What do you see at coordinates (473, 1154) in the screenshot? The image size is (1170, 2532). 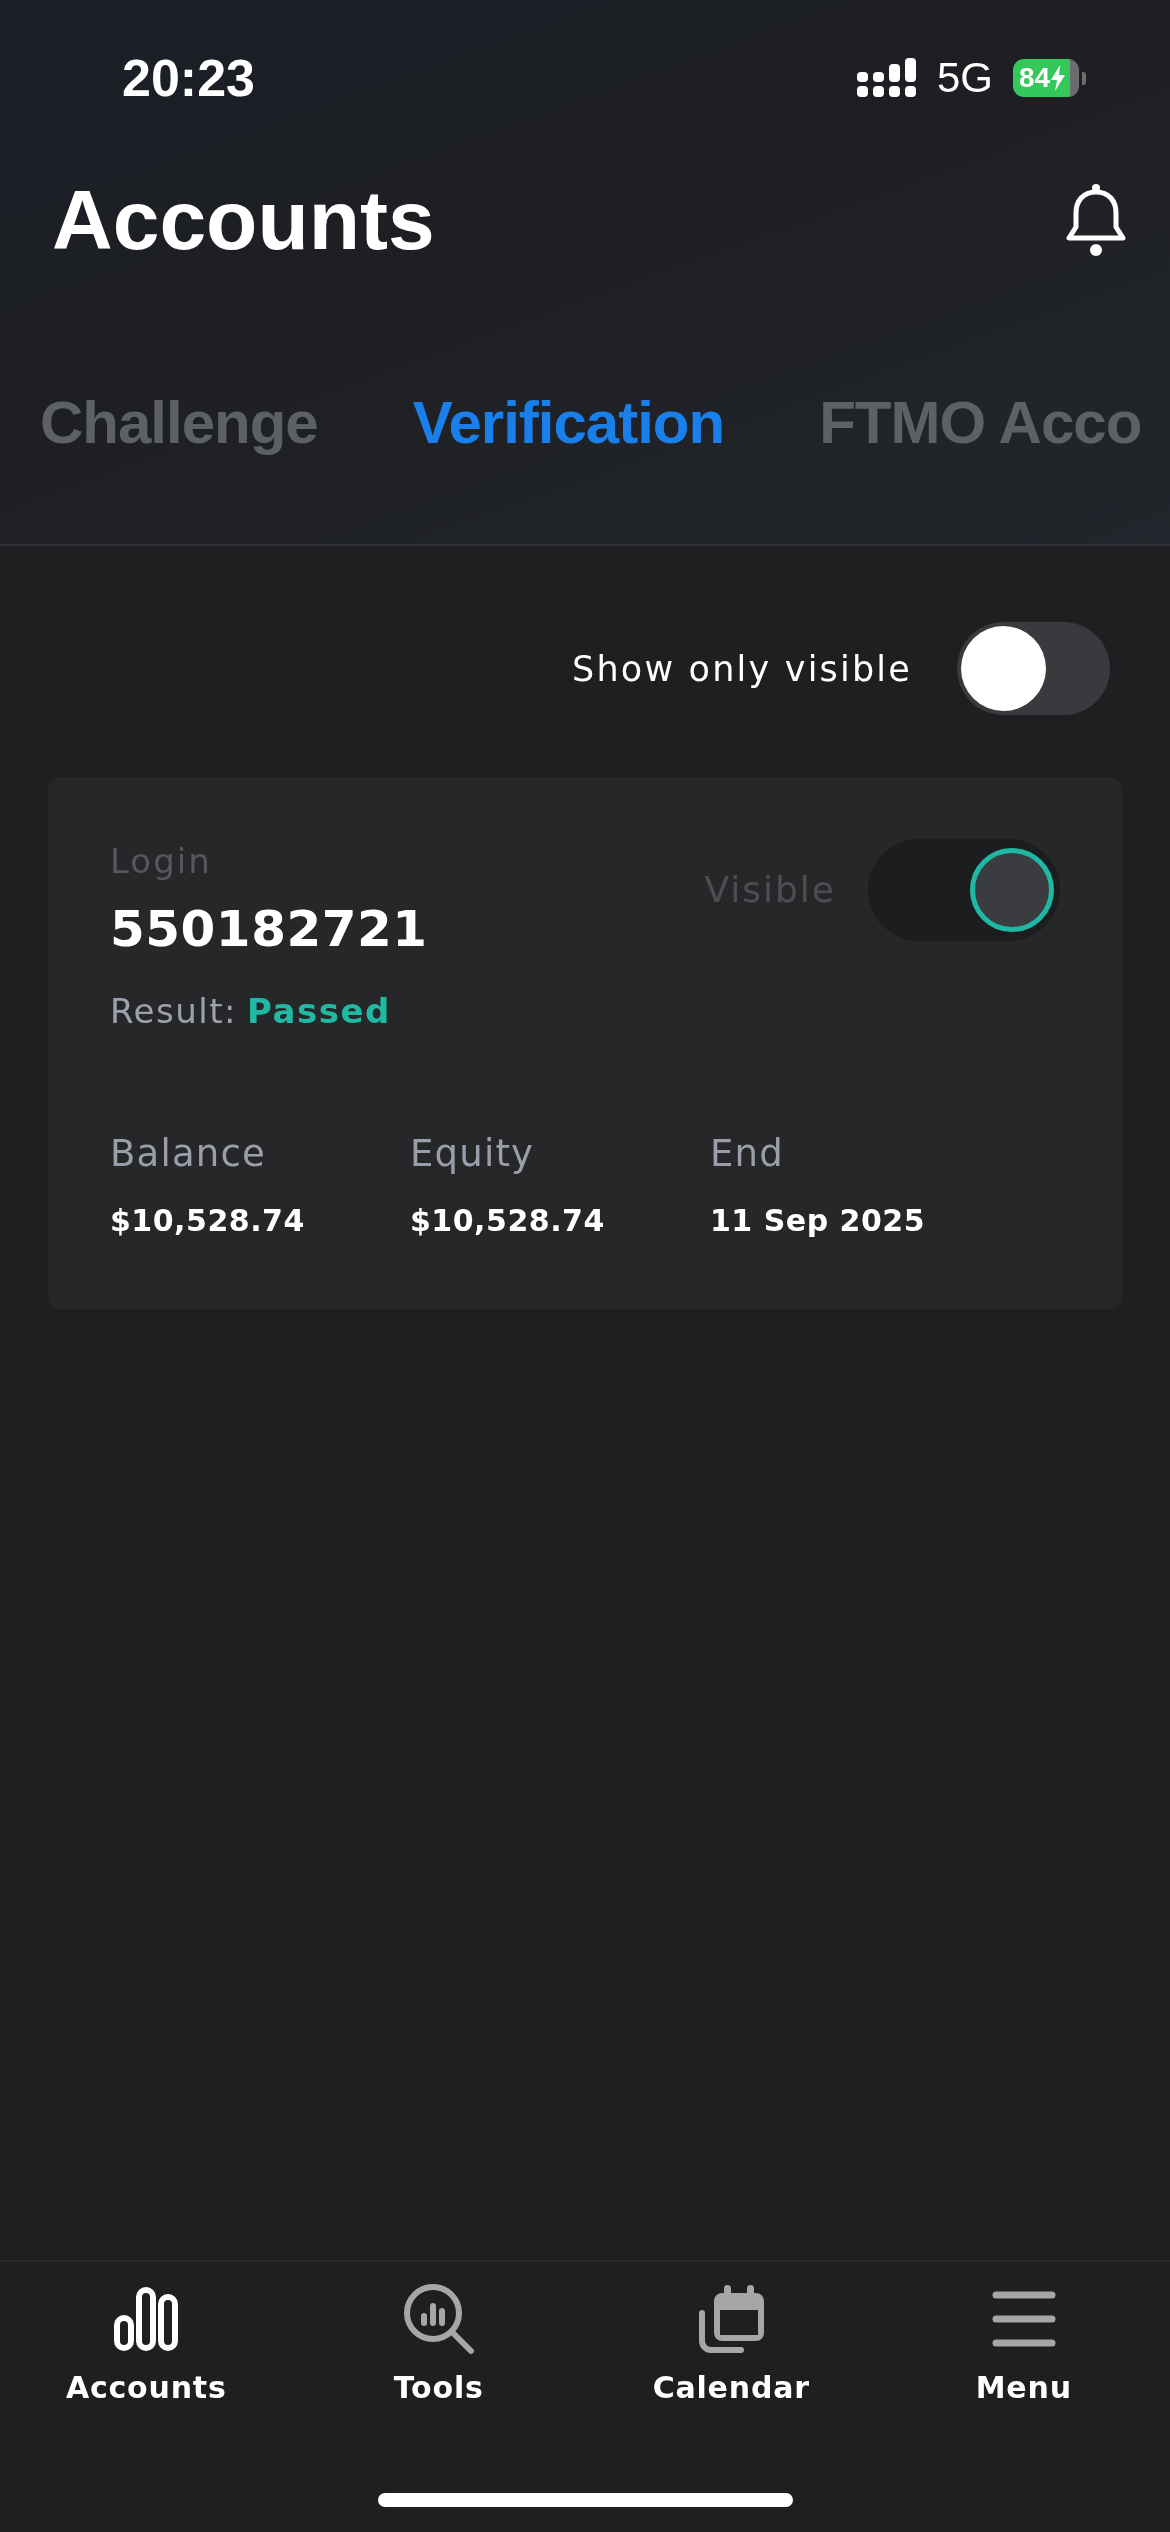 I see `stat-label: Equity` at bounding box center [473, 1154].